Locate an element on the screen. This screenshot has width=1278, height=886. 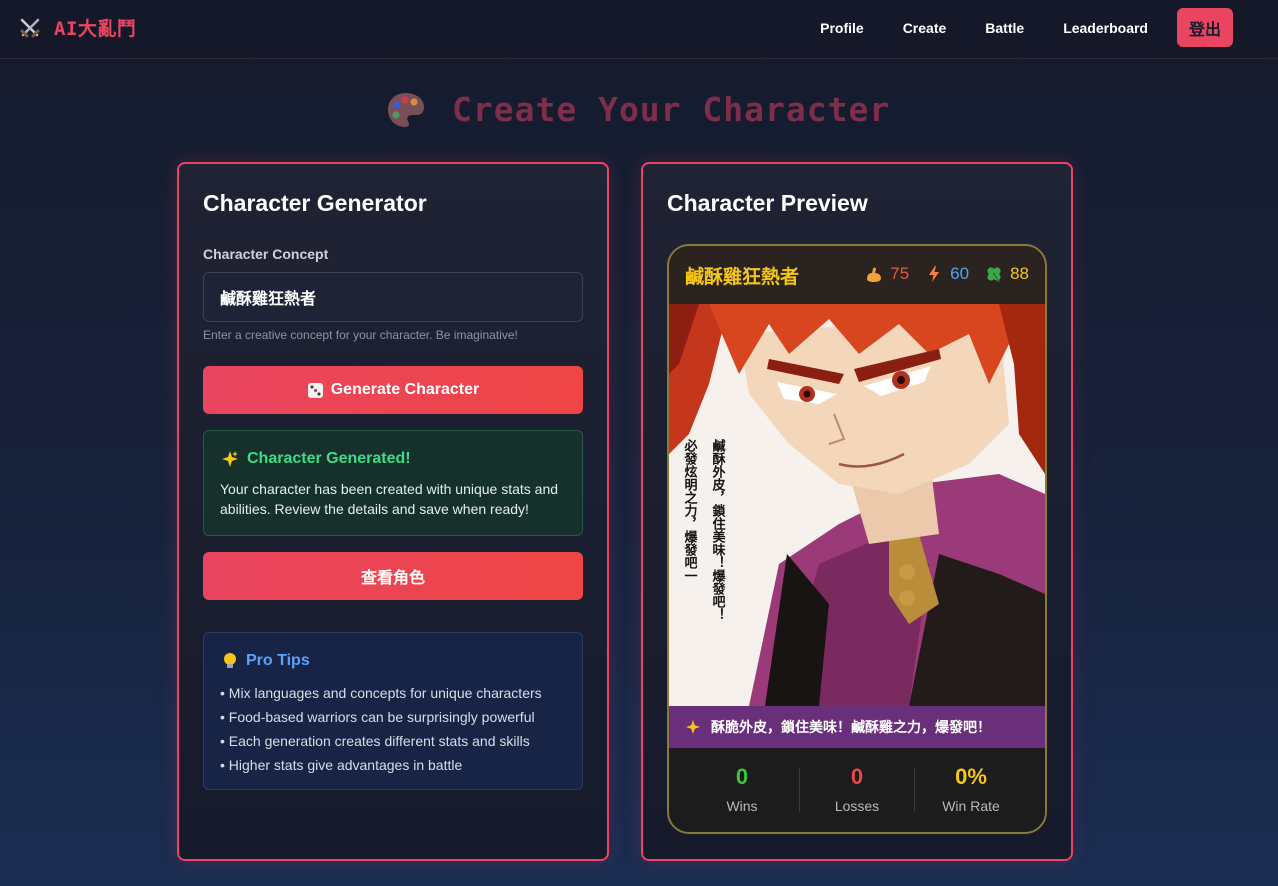
stat-strength: 75 is located at coordinates (887, 274).